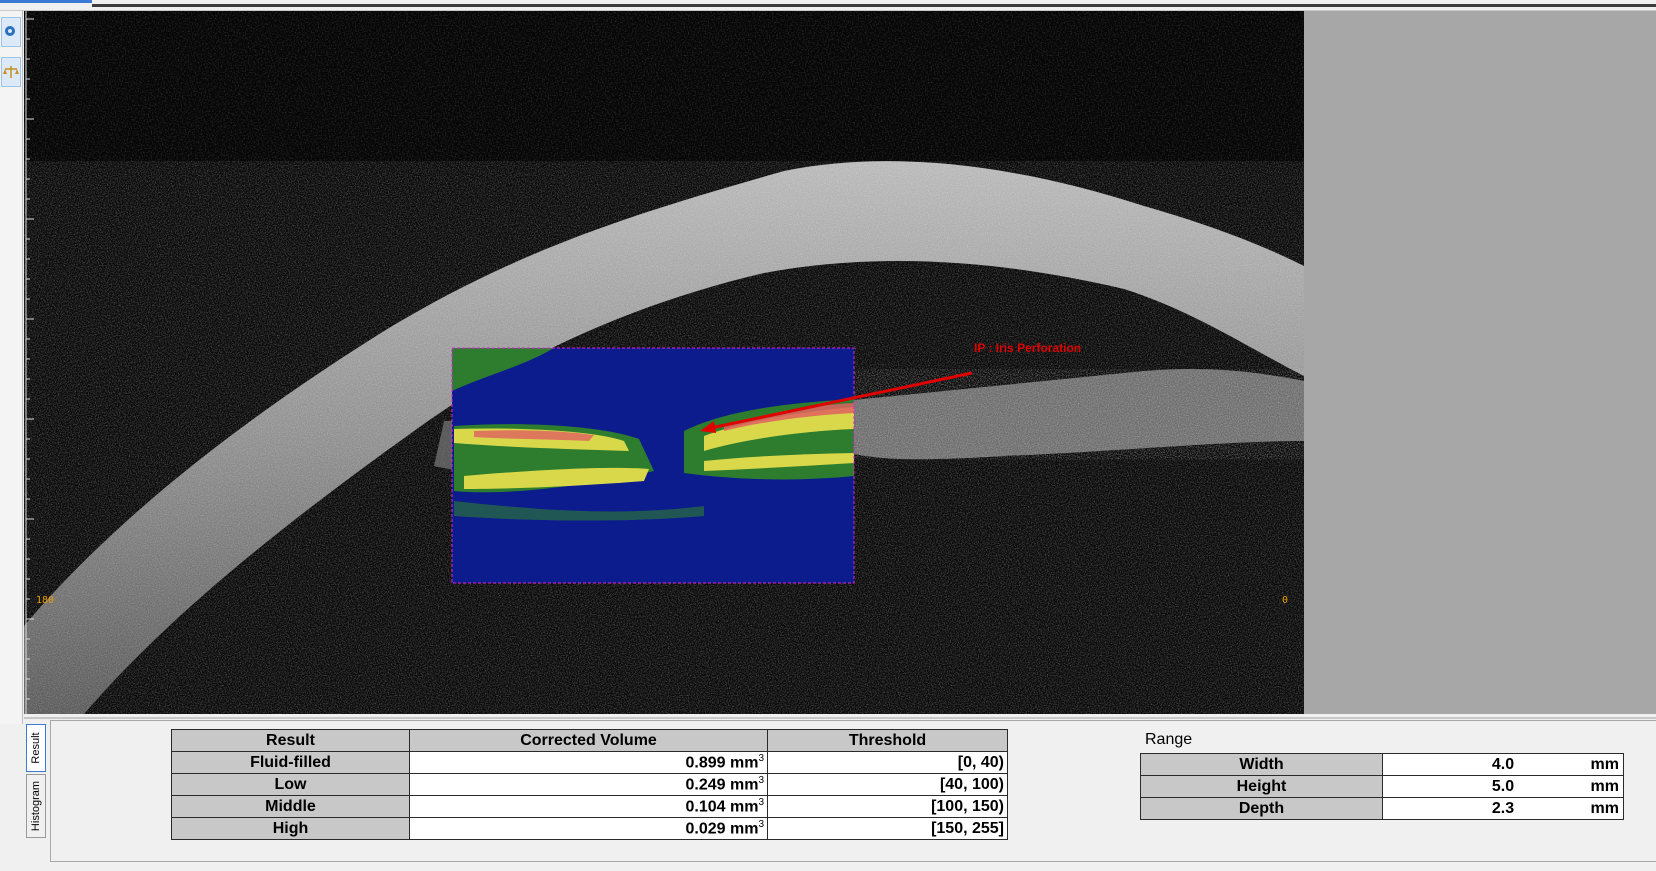  Describe the element at coordinates (290, 784) in the screenshot. I see `row-label: Low` at that location.